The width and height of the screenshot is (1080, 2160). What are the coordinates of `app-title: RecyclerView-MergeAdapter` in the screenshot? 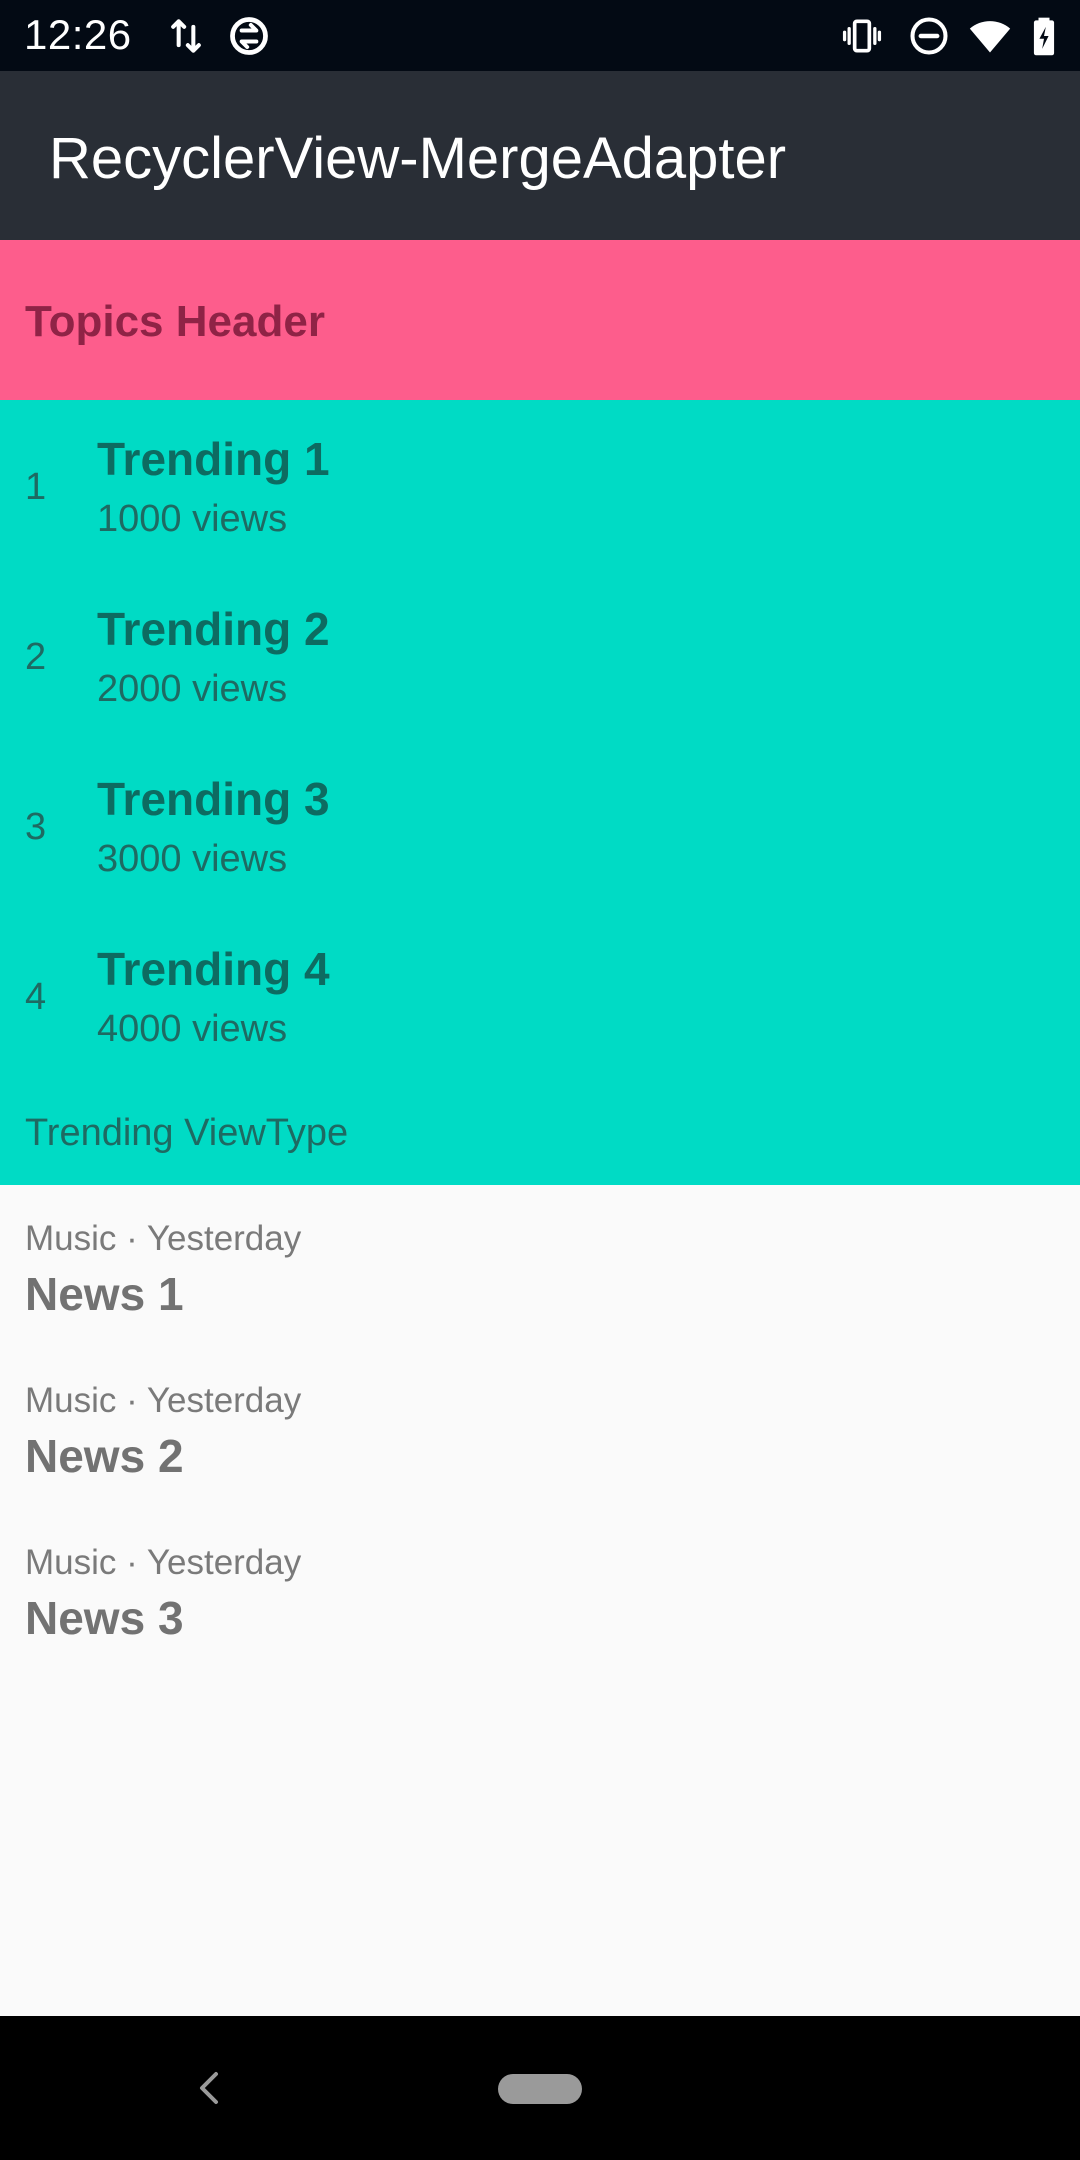 It's located at (418, 158).